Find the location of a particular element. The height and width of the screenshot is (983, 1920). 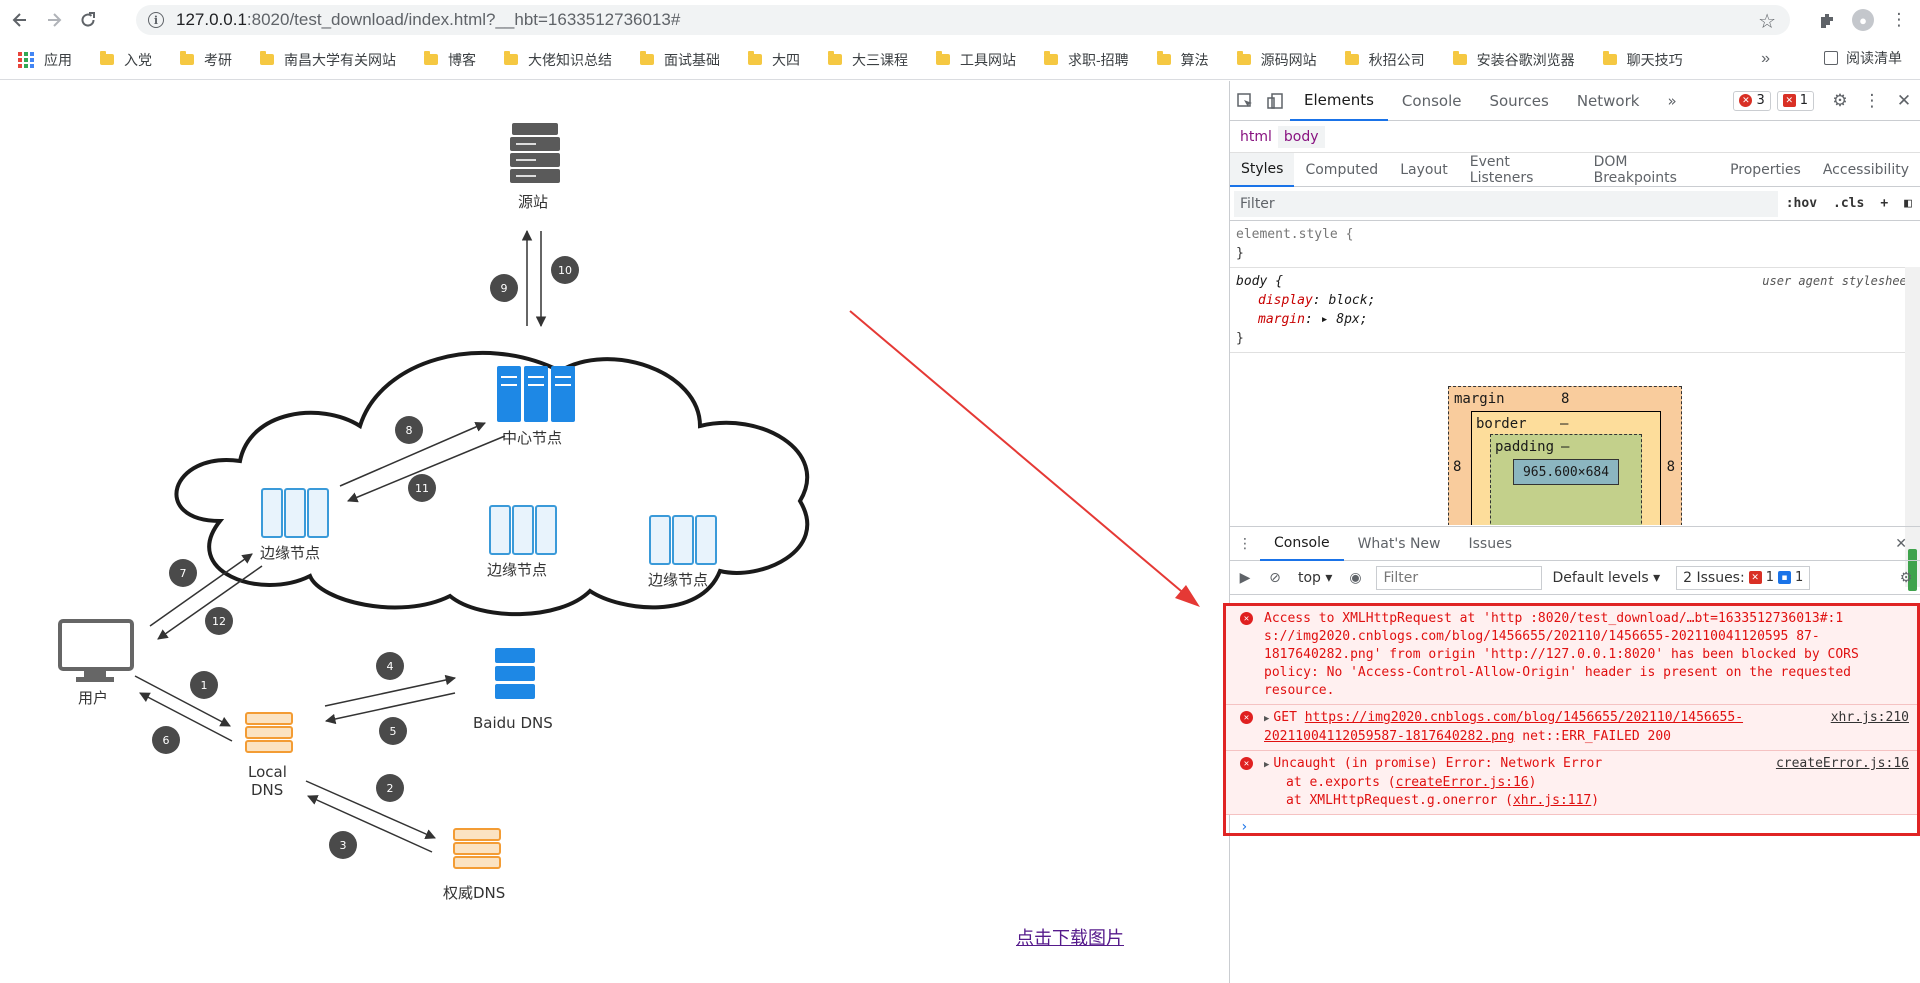

cls-toggle: .cls is located at coordinates (1848, 203).